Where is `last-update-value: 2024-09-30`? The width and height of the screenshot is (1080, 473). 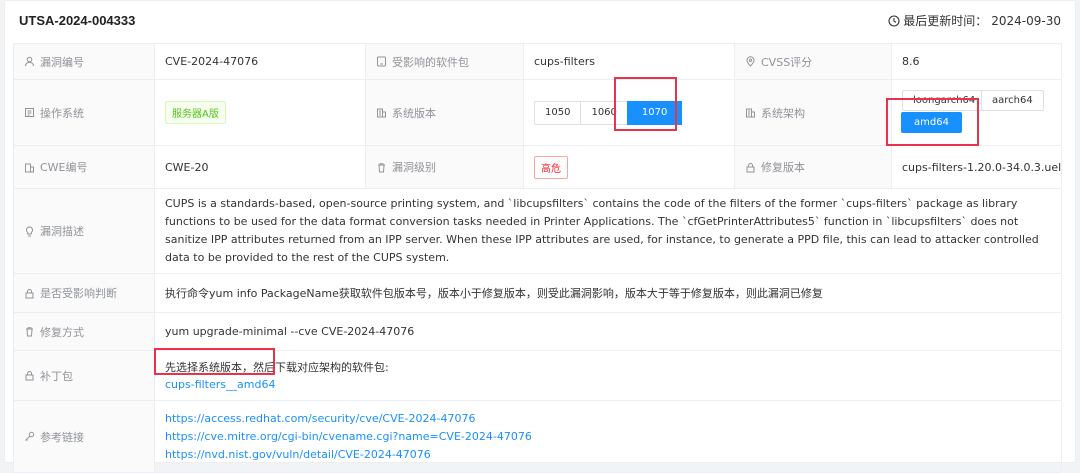 last-update-value: 2024-09-30 is located at coordinates (1026, 20).